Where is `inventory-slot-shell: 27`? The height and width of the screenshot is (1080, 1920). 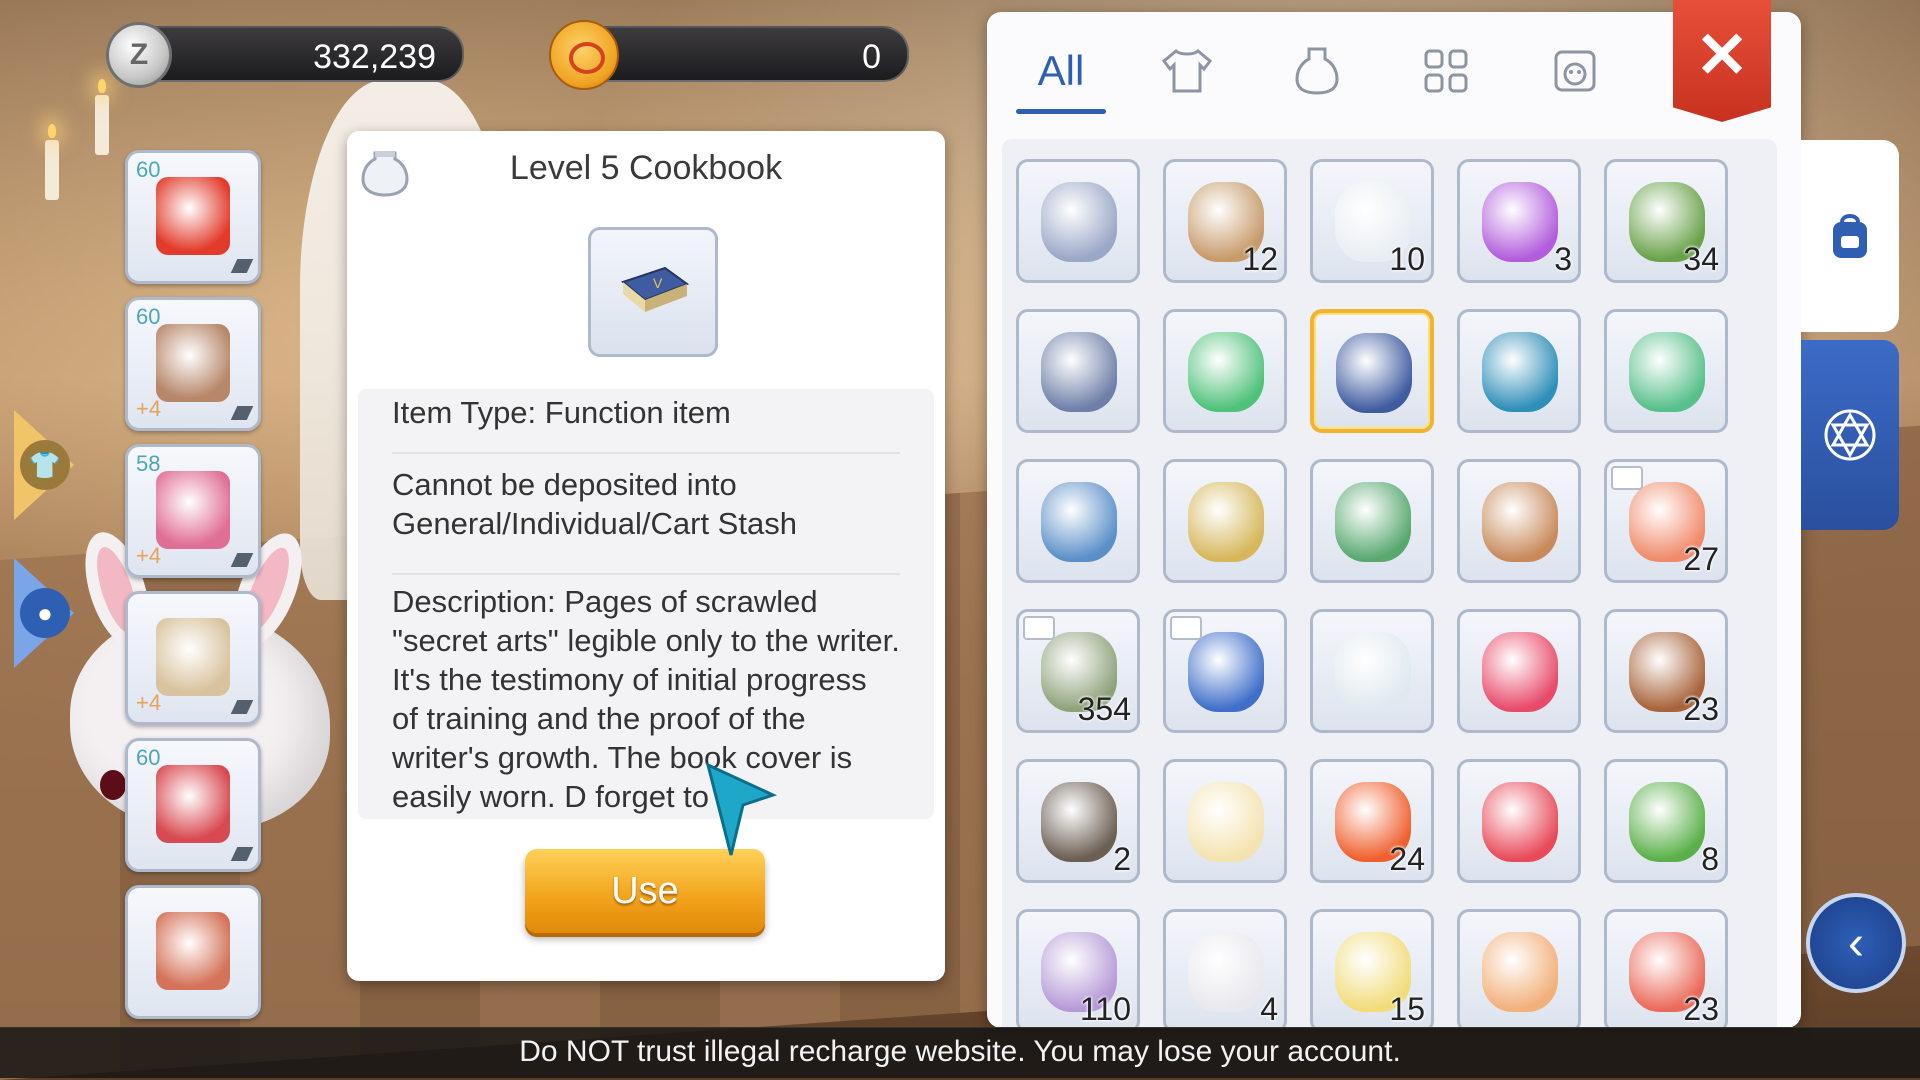
inventory-slot-shell: 27 is located at coordinates (1666, 521).